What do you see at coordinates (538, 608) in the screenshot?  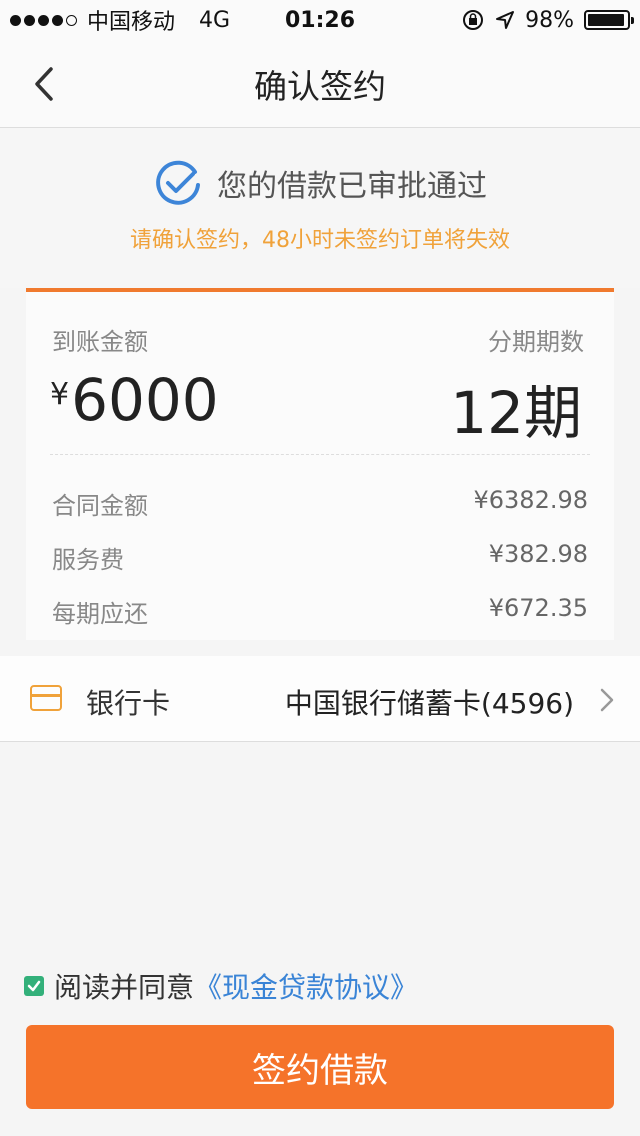 I see `installment-value: ¥672.35` at bounding box center [538, 608].